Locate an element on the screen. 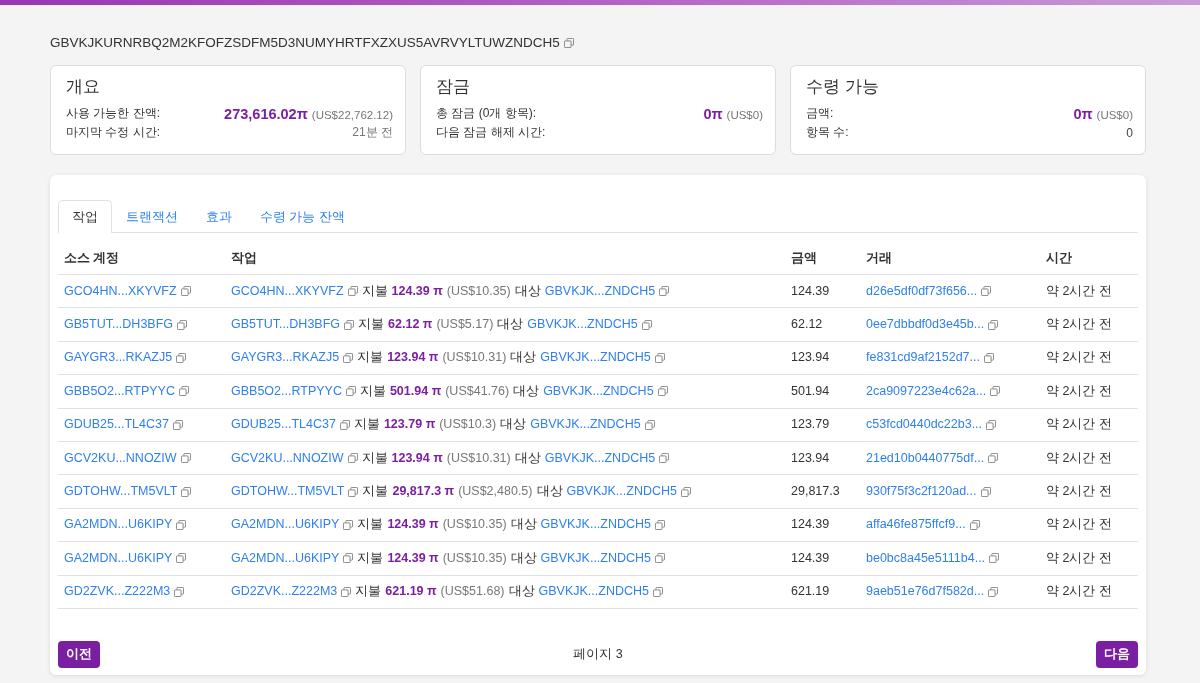 This screenshot has width=1200, height=683. previous-button: 이전 is located at coordinates (79, 655).